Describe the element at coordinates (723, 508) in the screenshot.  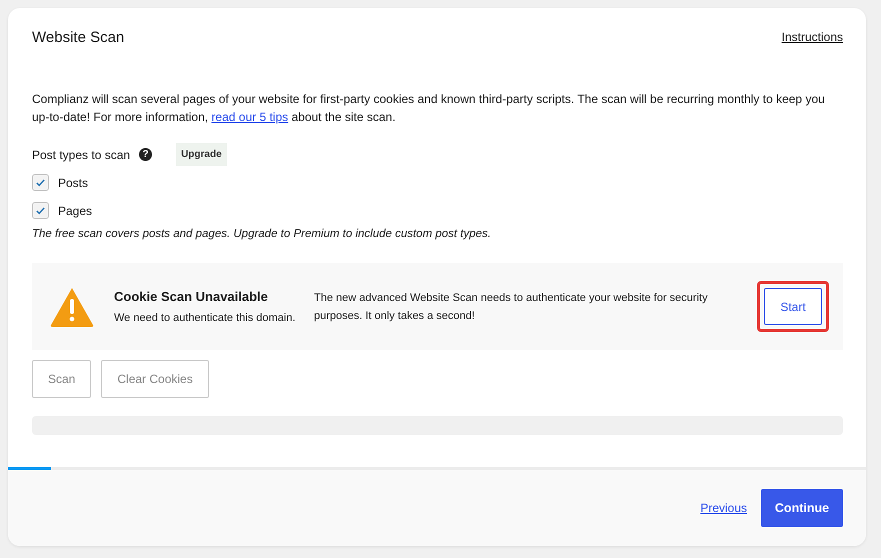
I see `previous-link: Previous` at that location.